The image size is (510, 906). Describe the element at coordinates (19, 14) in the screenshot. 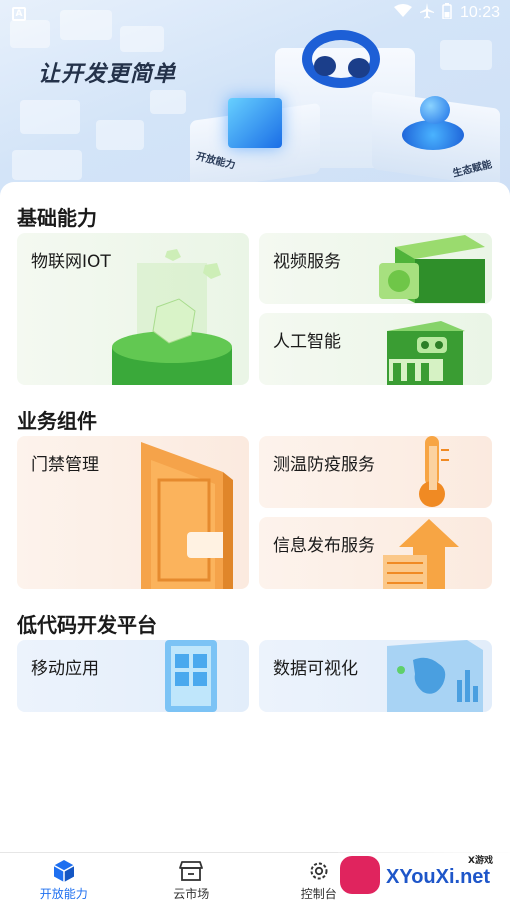

I see `app-notification-icon: A` at that location.